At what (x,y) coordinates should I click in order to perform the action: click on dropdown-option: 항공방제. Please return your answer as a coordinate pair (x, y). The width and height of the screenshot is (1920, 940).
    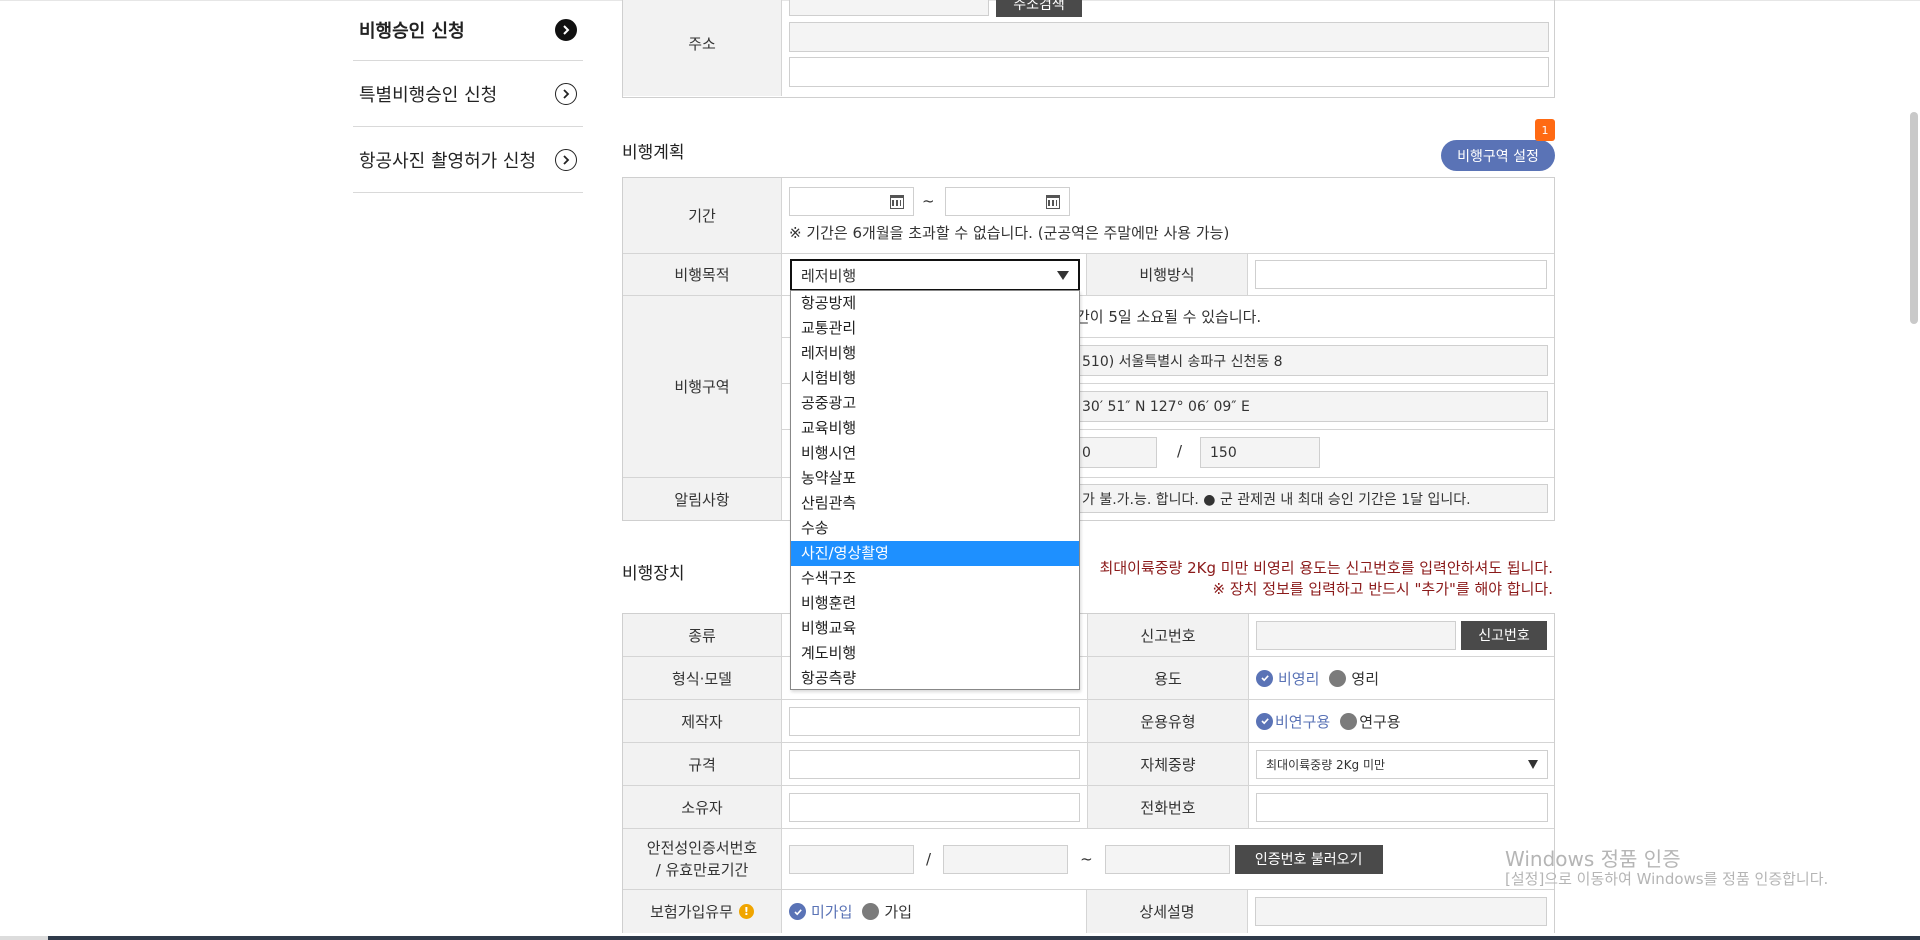
    Looking at the image, I should click on (935, 303).